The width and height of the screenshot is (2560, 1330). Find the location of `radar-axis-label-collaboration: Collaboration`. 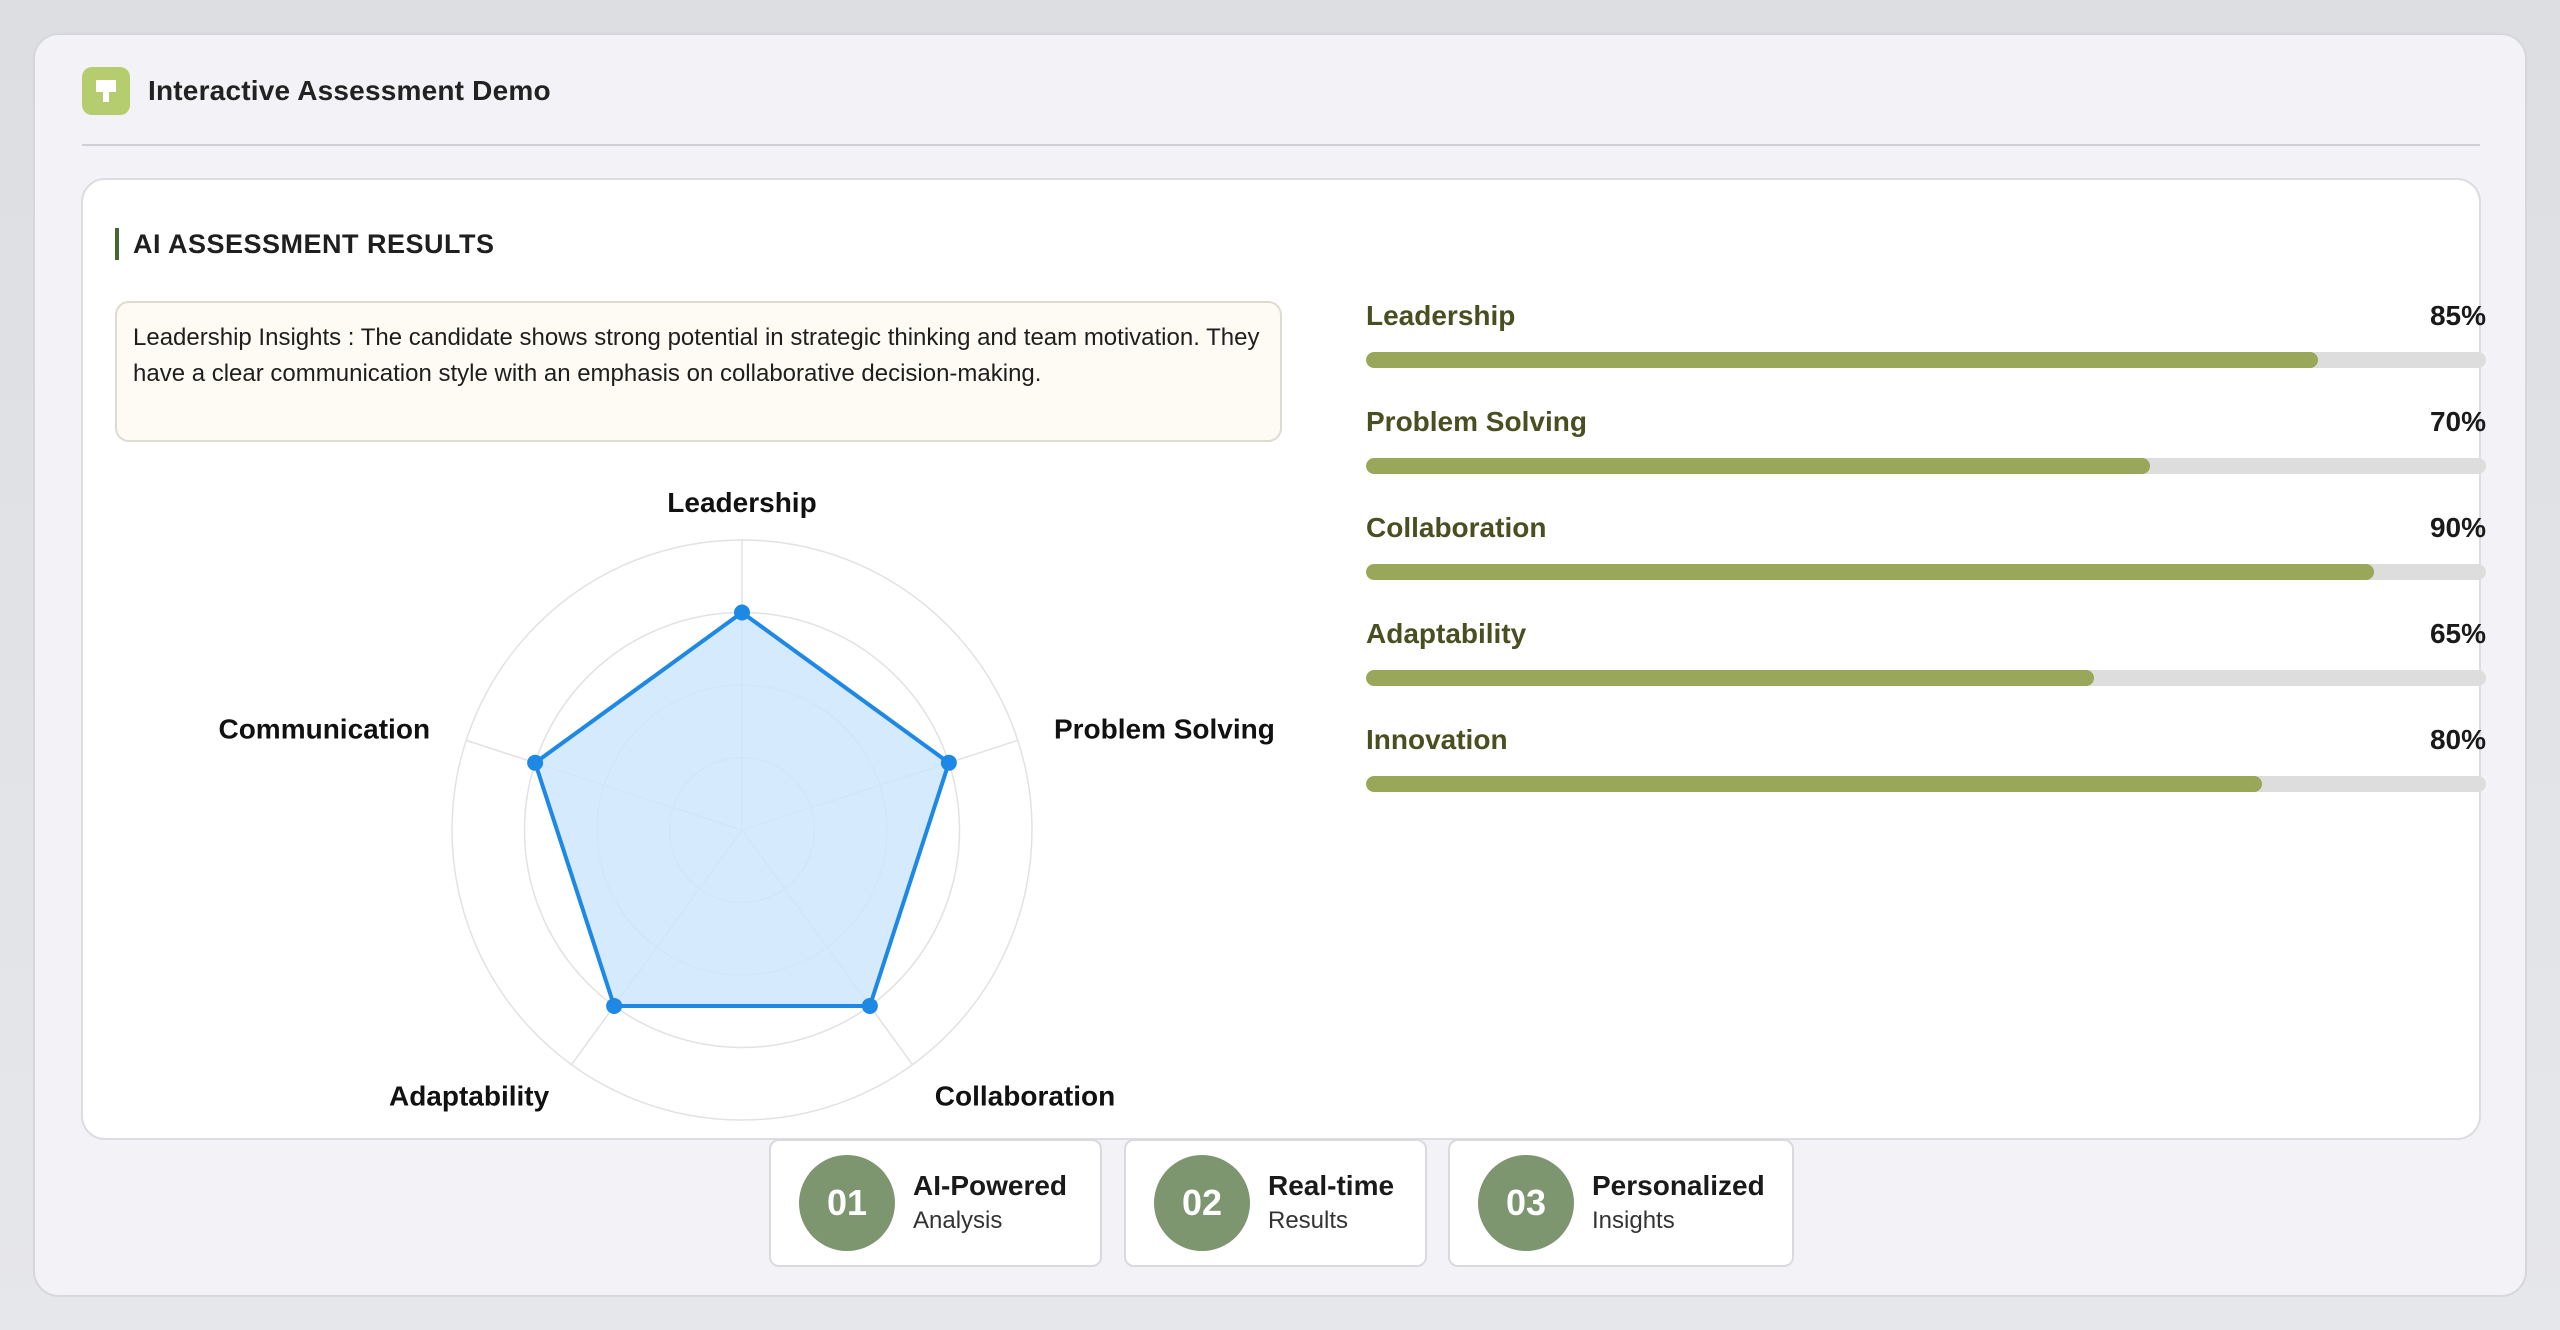

radar-axis-label-collaboration: Collaboration is located at coordinates (1025, 1095).